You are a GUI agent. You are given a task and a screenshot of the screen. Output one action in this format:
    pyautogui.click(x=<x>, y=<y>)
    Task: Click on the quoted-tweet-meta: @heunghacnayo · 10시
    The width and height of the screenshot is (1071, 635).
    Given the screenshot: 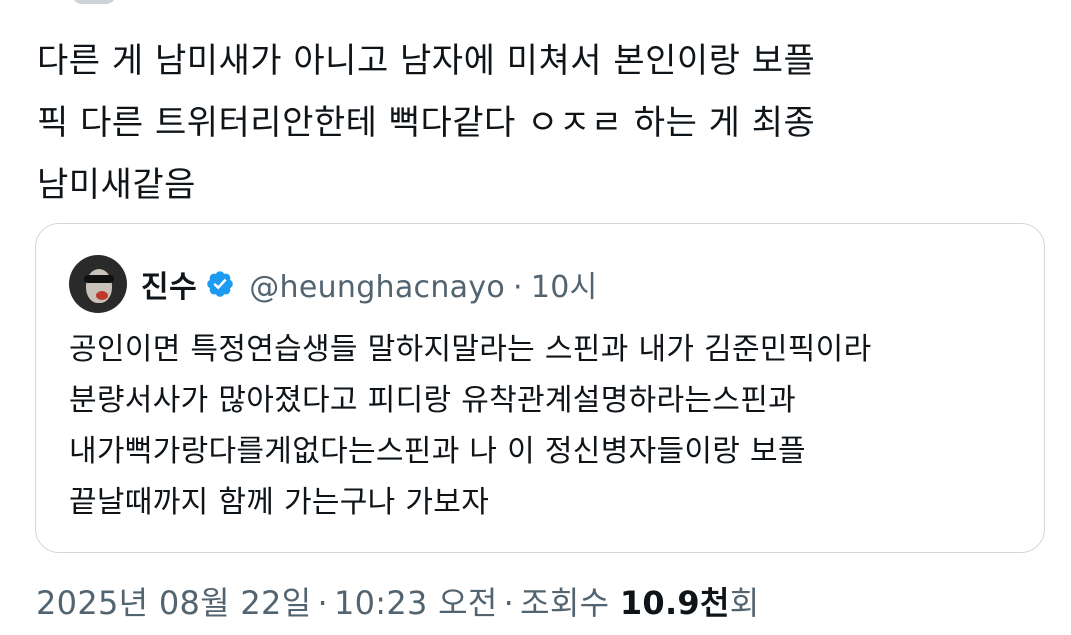 What is the action you would take?
    pyautogui.click(x=423, y=284)
    